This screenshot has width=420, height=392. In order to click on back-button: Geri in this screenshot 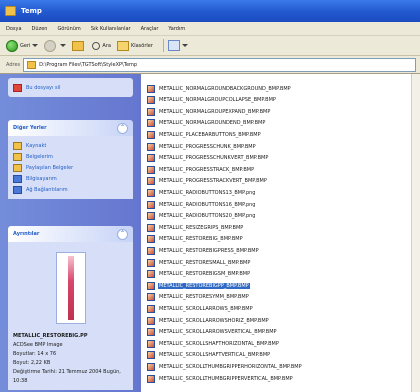, I will do `click(22, 45)`.